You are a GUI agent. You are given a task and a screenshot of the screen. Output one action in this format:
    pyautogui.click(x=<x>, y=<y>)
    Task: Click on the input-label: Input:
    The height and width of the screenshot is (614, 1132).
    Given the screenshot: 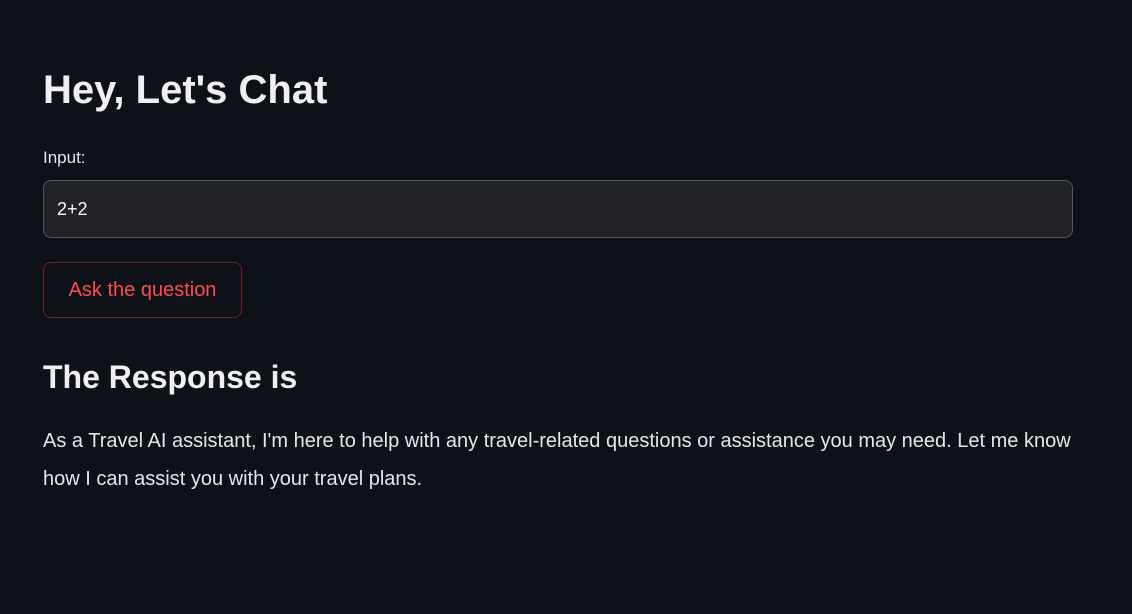 What is the action you would take?
    pyautogui.click(x=64, y=157)
    